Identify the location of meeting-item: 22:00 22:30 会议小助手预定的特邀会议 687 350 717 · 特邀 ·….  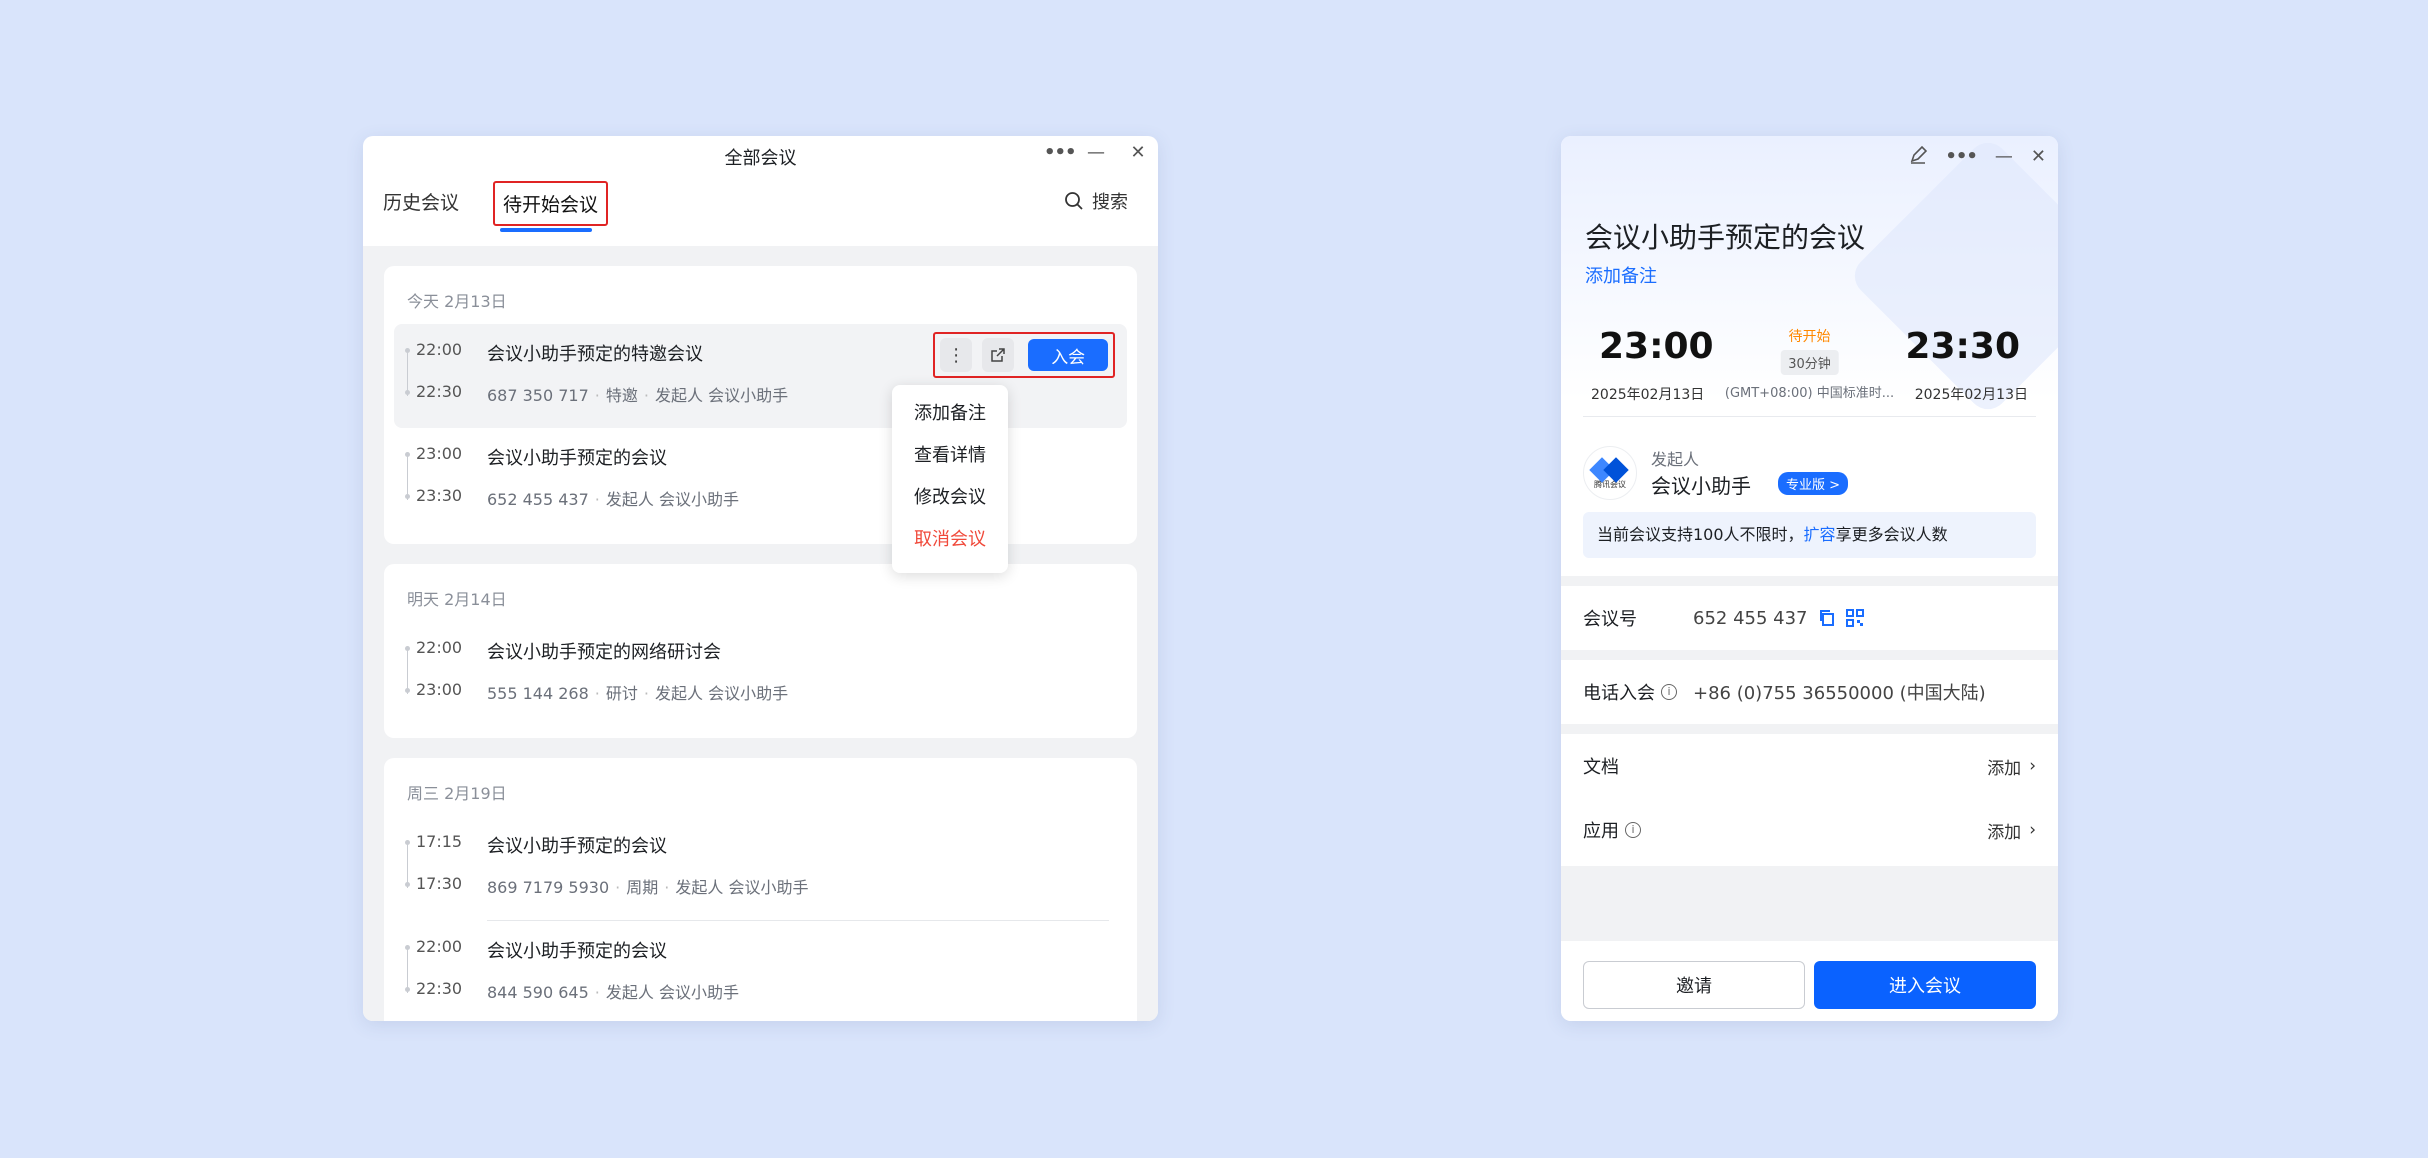
(760, 376).